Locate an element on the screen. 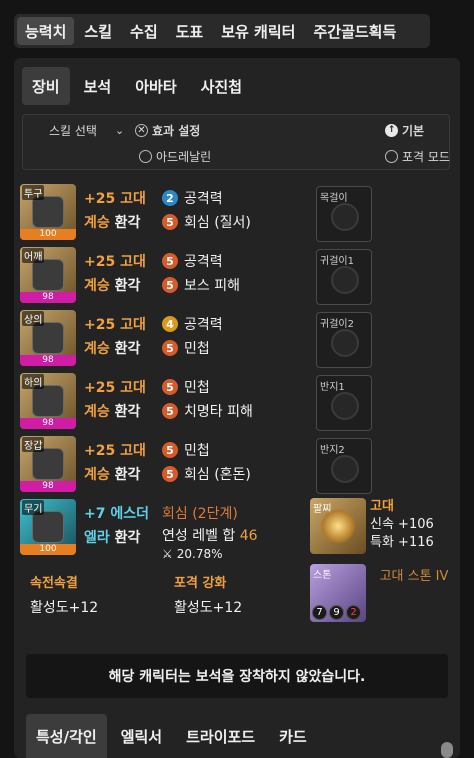 The width and height of the screenshot is (474, 758). equipment-row-shoulder: 어깨 98 +25 고대 계승 환각 5 공격력 5 보스 피해 귀걸이1 is located at coordinates (196, 276).